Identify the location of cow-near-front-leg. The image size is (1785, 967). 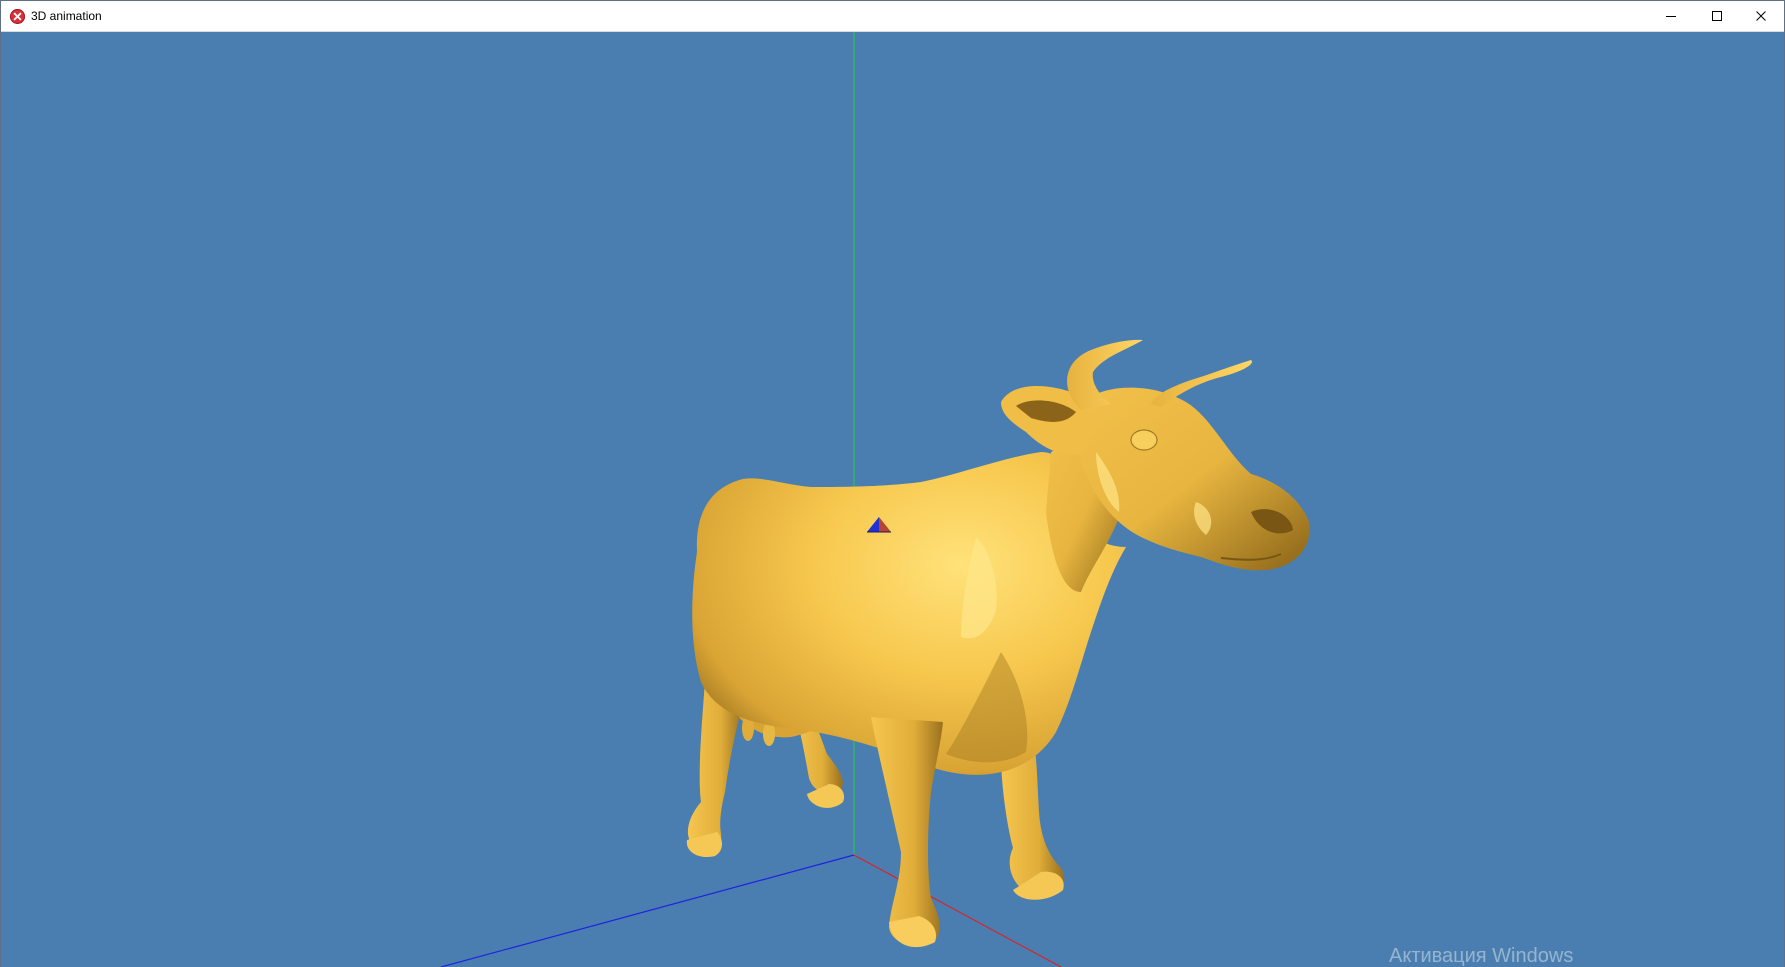
(907, 831).